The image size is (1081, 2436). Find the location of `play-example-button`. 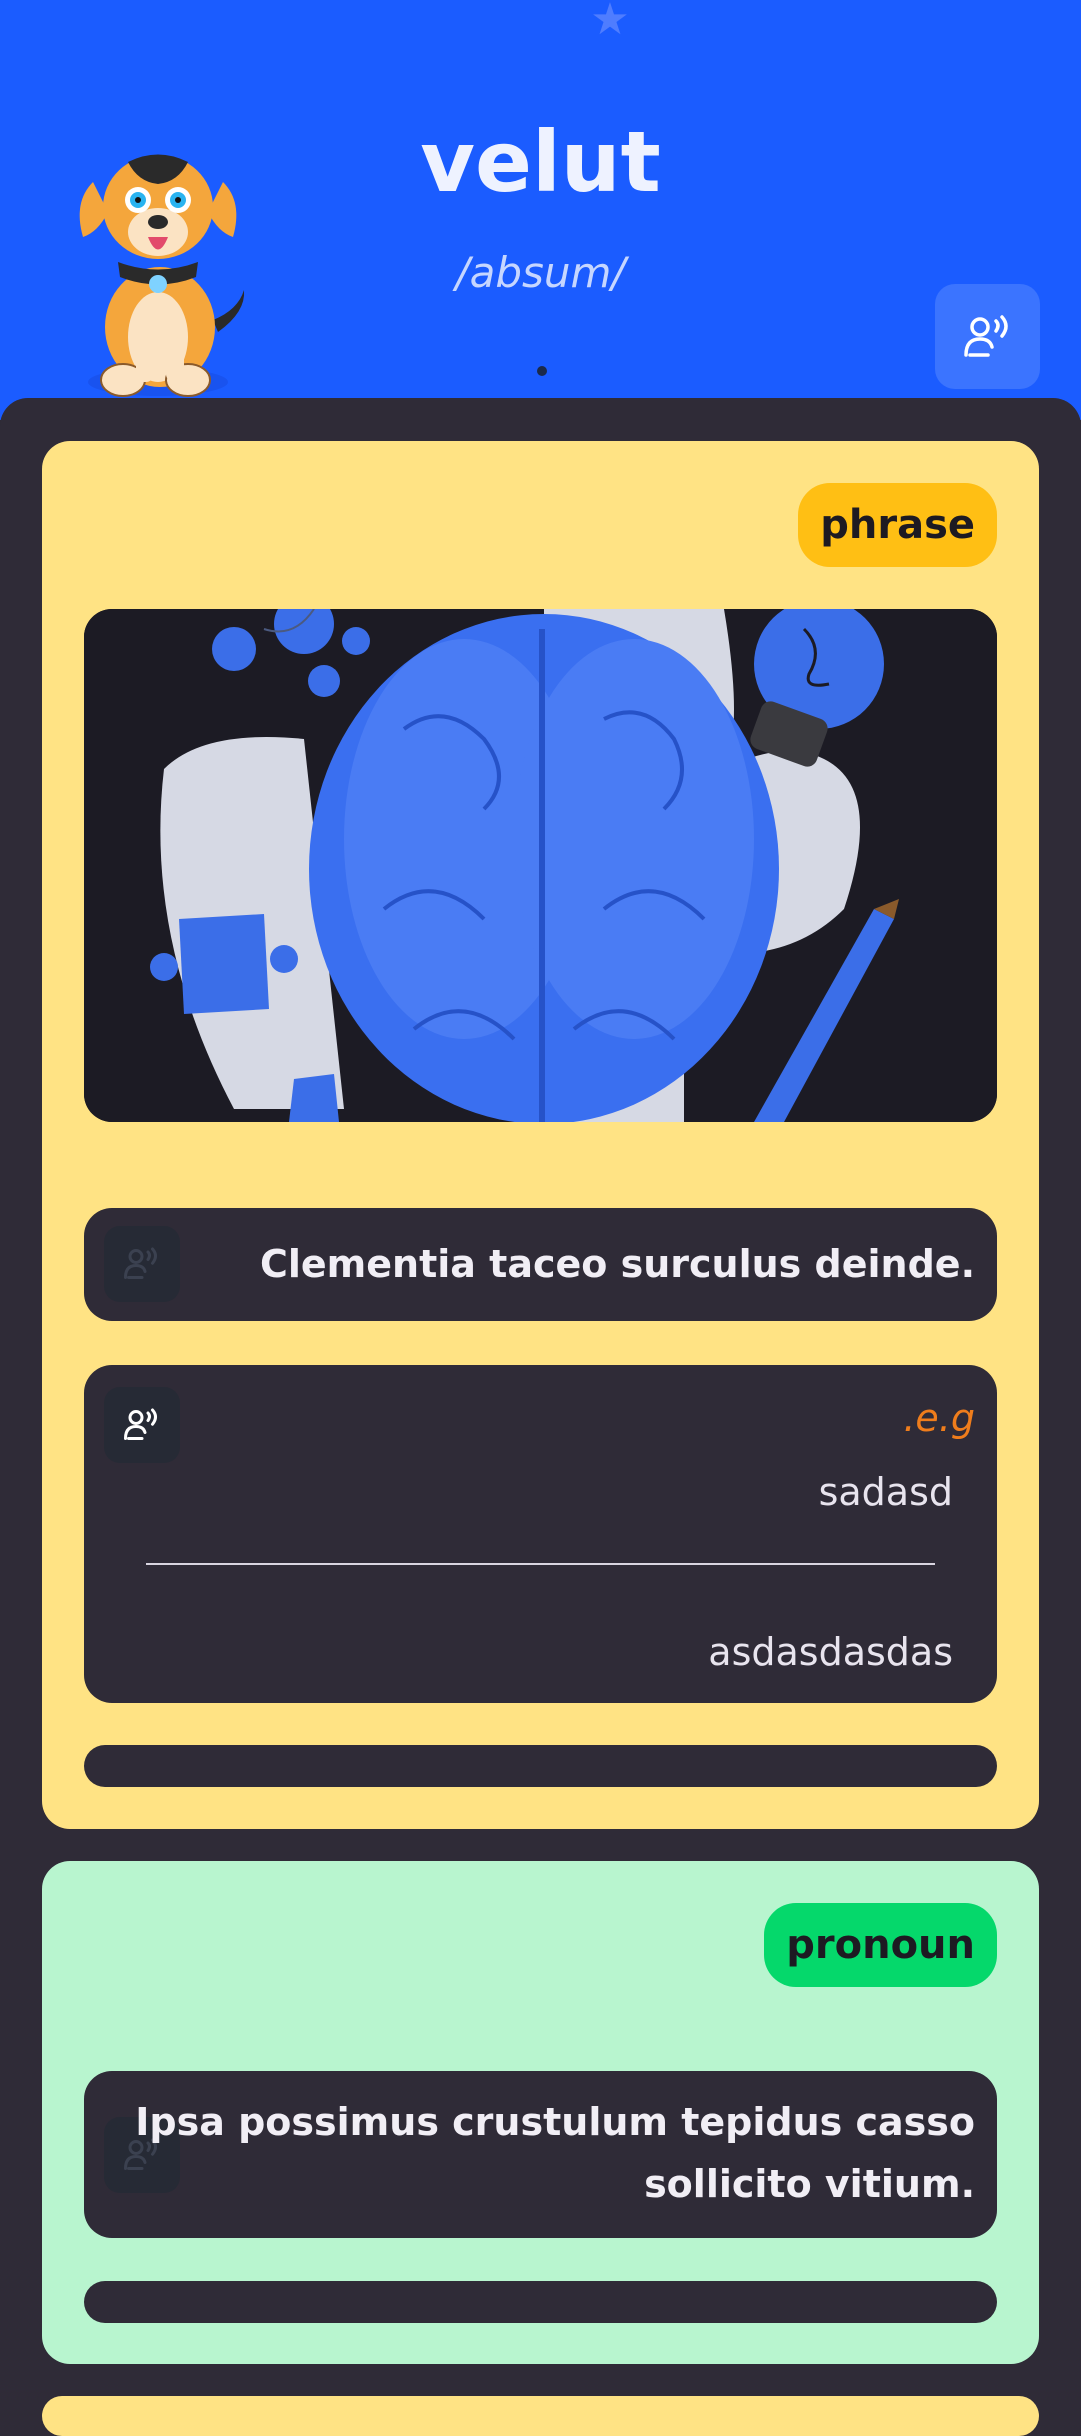

play-example-button is located at coordinates (142, 1425).